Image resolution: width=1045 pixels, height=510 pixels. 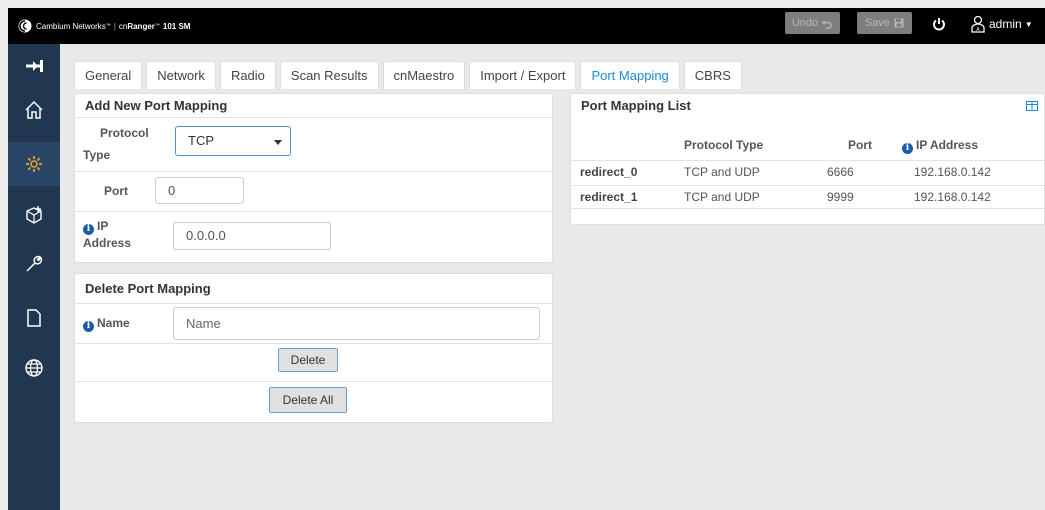 What do you see at coordinates (106, 324) in the screenshot?
I see `name-label: i Name` at bounding box center [106, 324].